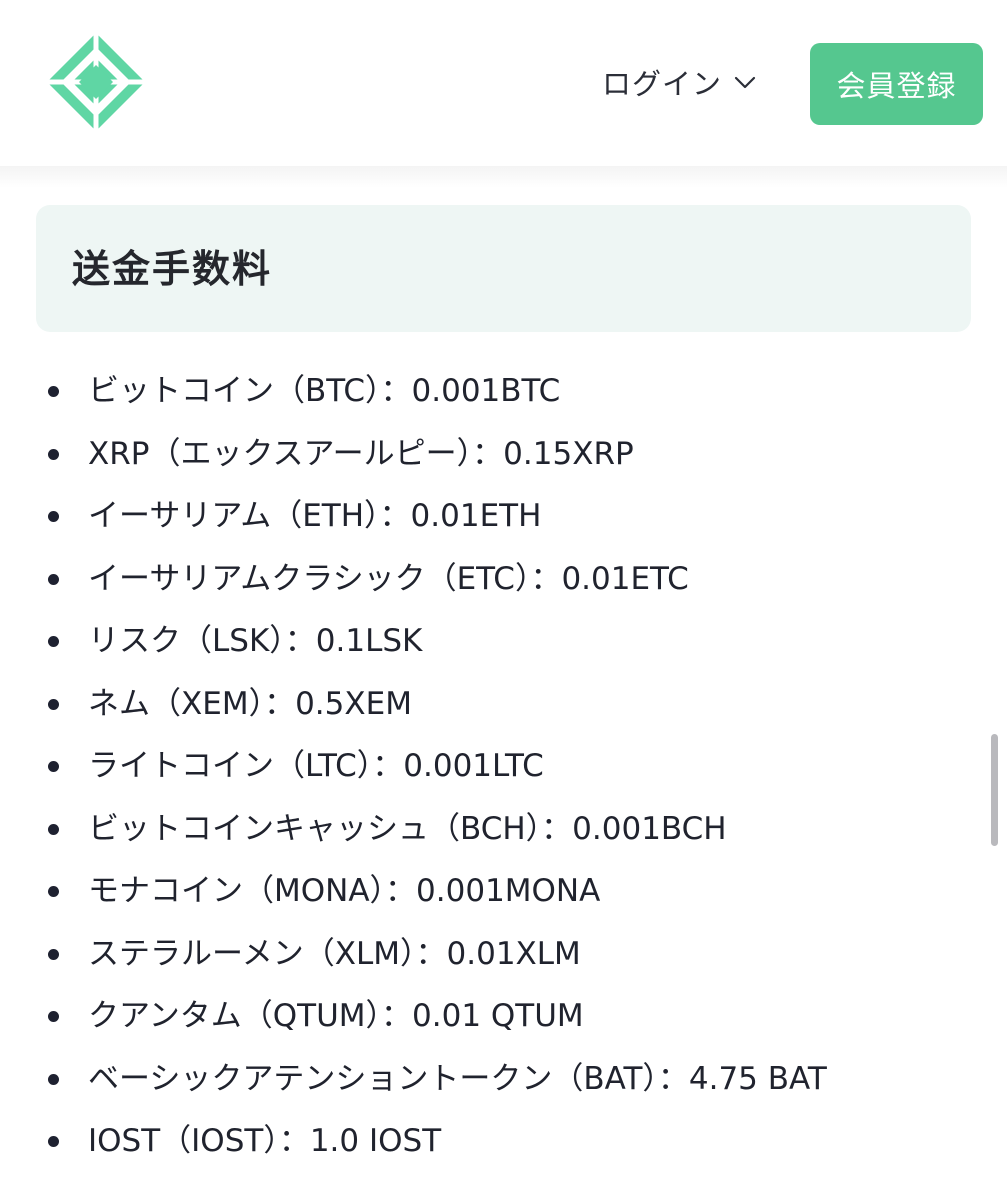 The height and width of the screenshot is (1200, 1007). What do you see at coordinates (316, 766) in the screenshot?
I see `fee-text: ライトコイン（LTC）：0.001LTC` at bounding box center [316, 766].